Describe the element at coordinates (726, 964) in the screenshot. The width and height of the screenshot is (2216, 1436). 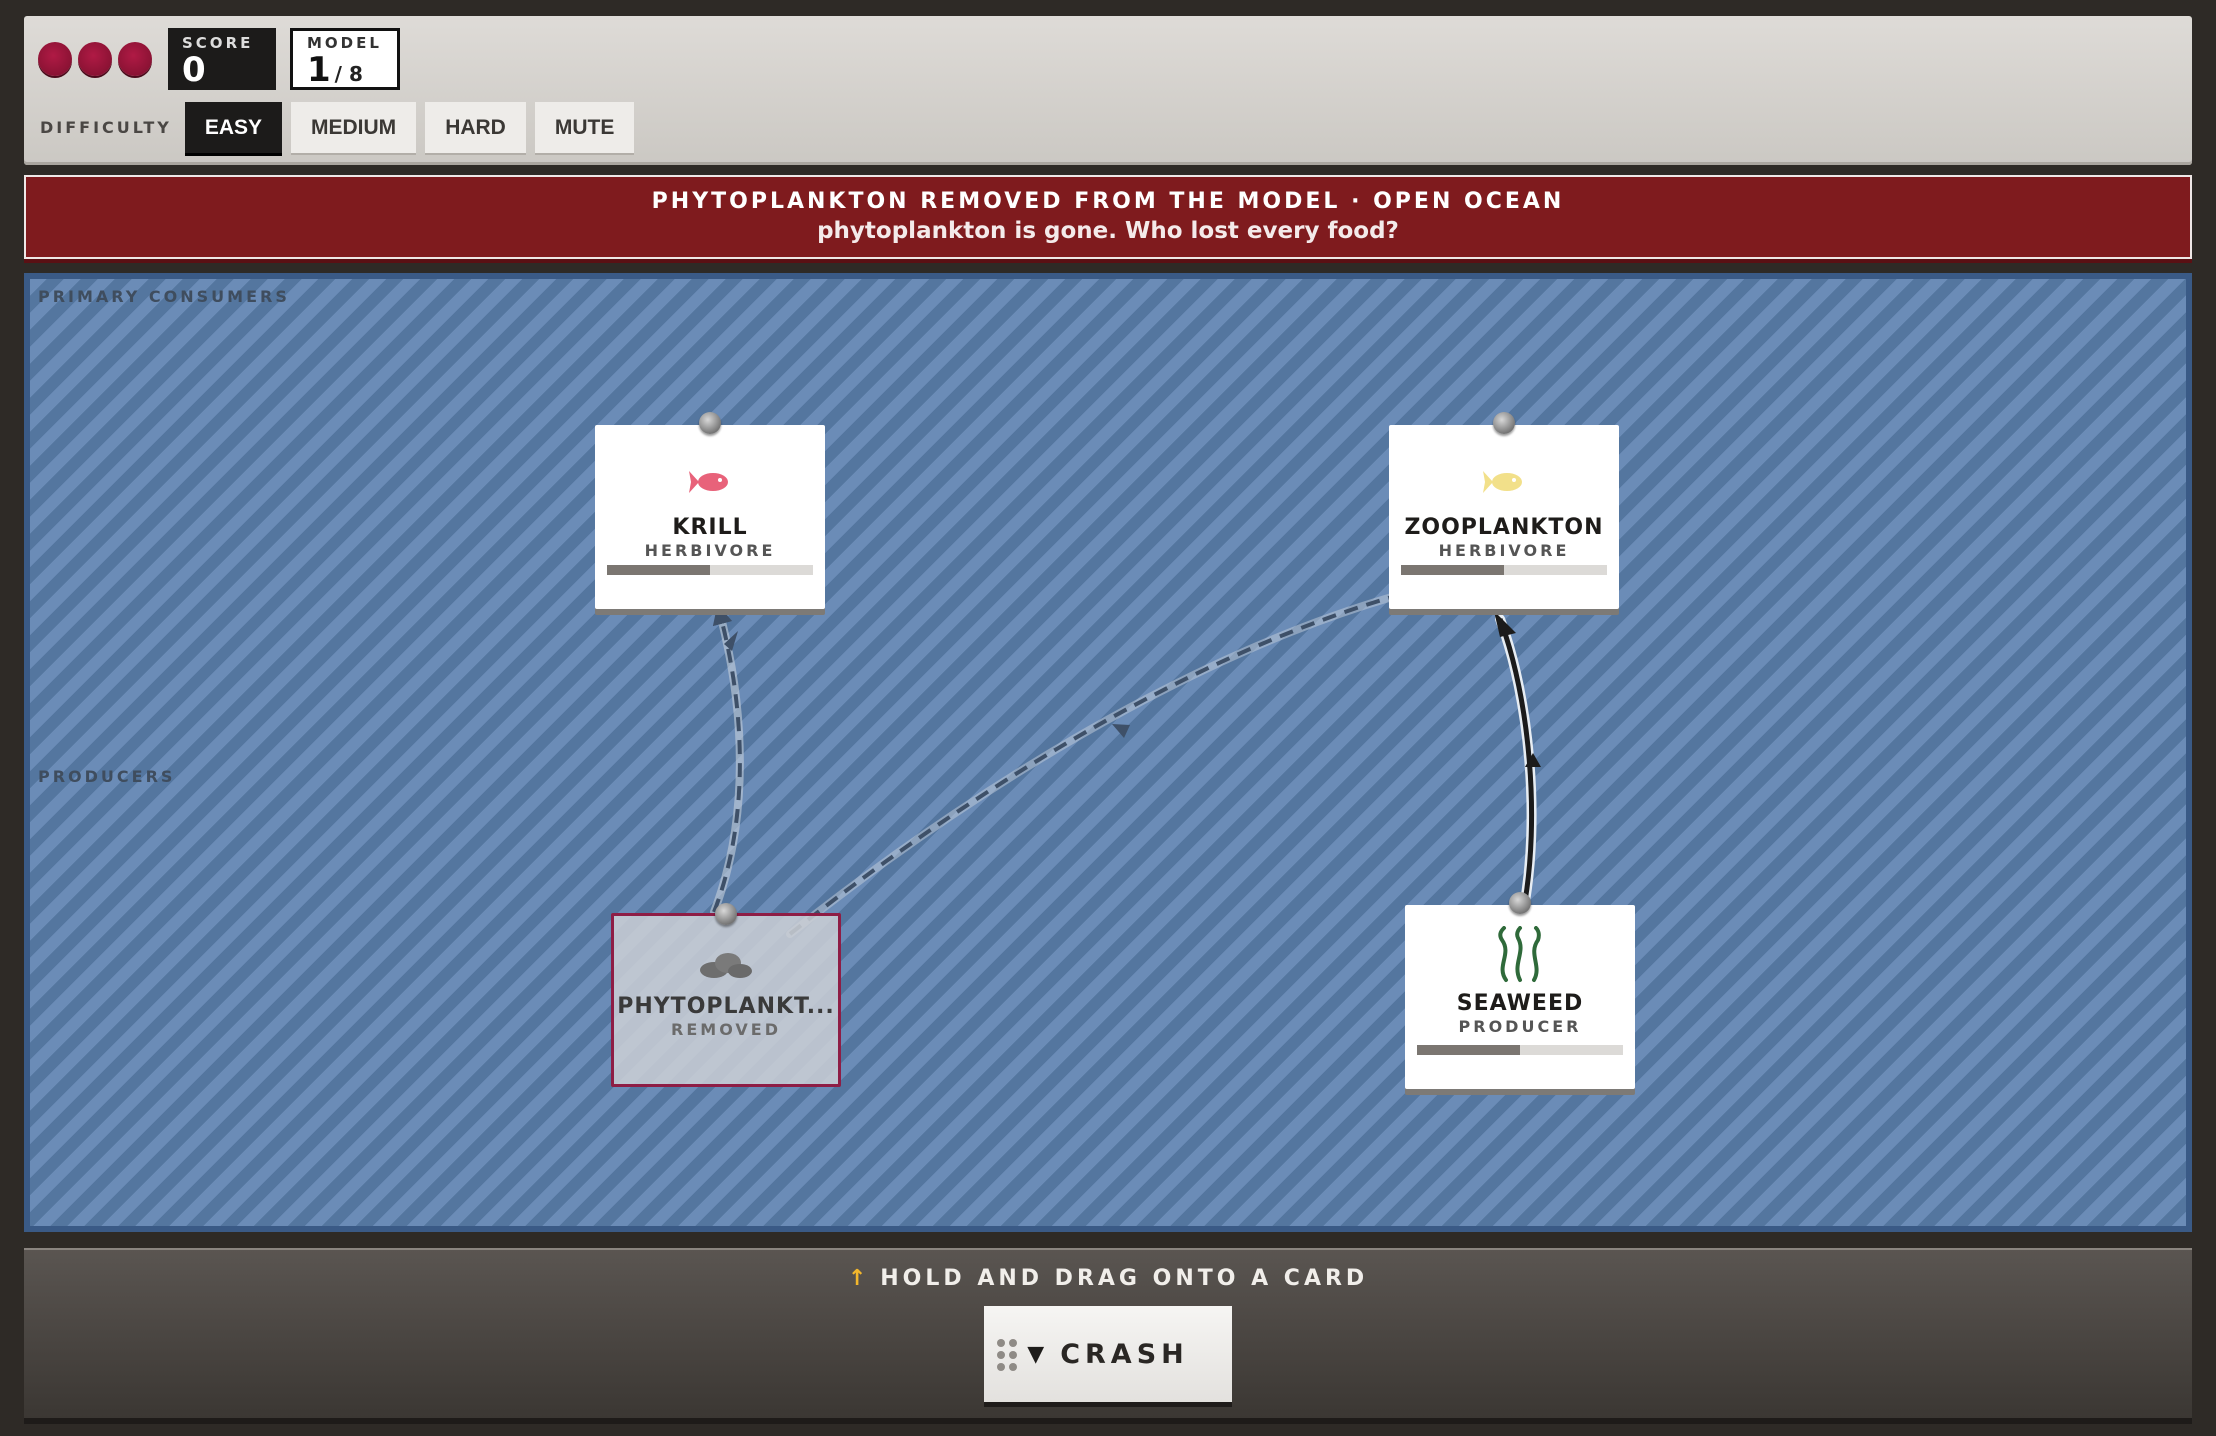
I see `algae-cluster-icon` at that location.